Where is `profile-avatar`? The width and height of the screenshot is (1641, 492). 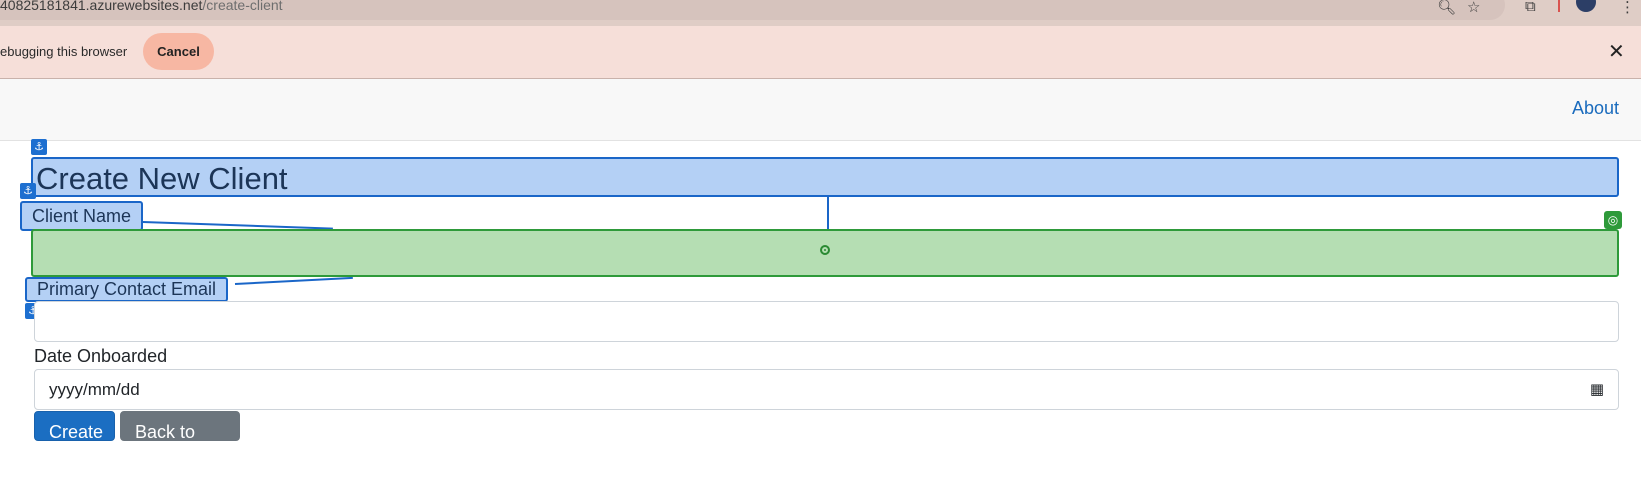
profile-avatar is located at coordinates (1586, 6).